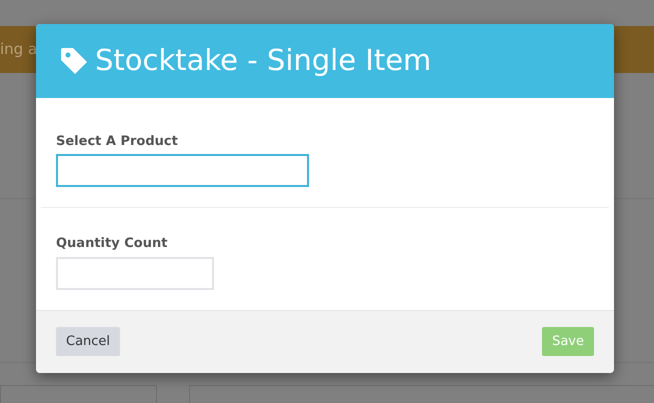  Describe the element at coordinates (263, 61) in the screenshot. I see `dialog-title: Stocktake - Single Item` at that location.